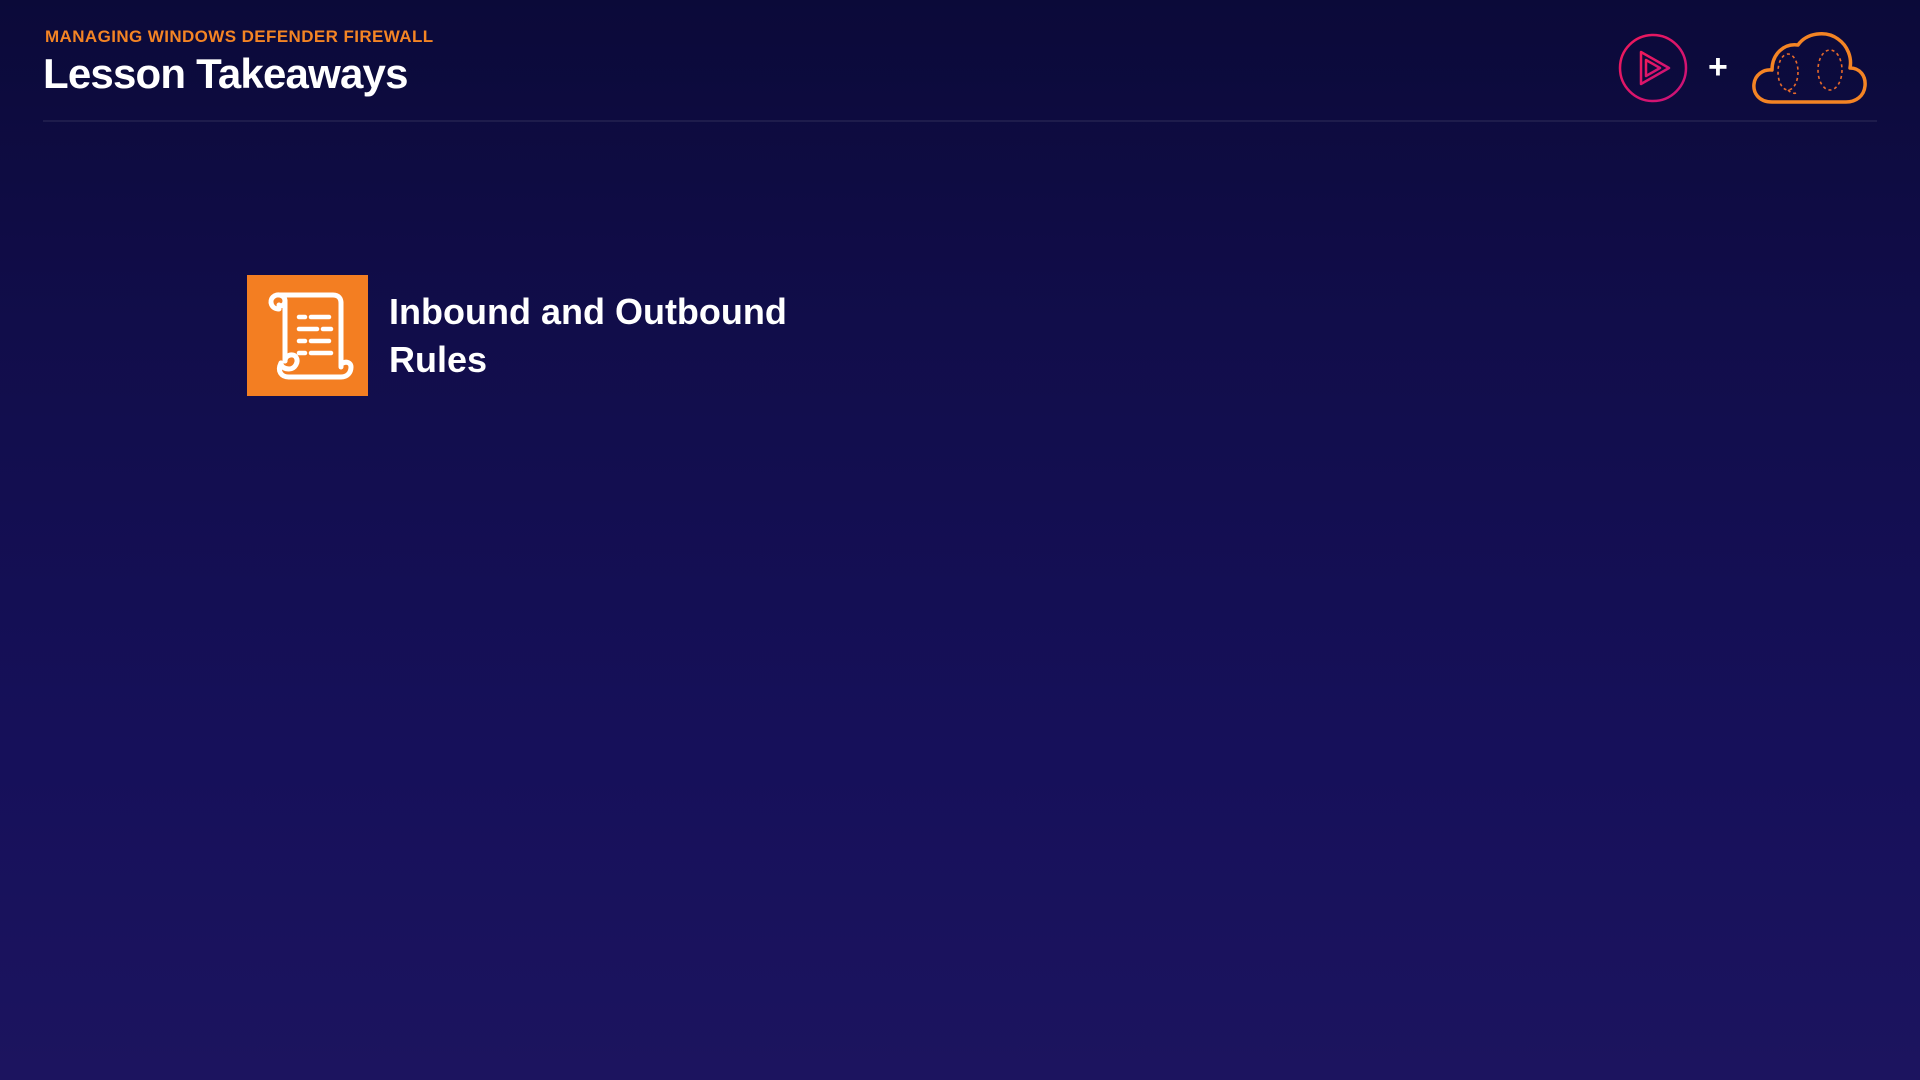  What do you see at coordinates (1747, 67) in the screenshot?
I see `brand-logos: +` at bounding box center [1747, 67].